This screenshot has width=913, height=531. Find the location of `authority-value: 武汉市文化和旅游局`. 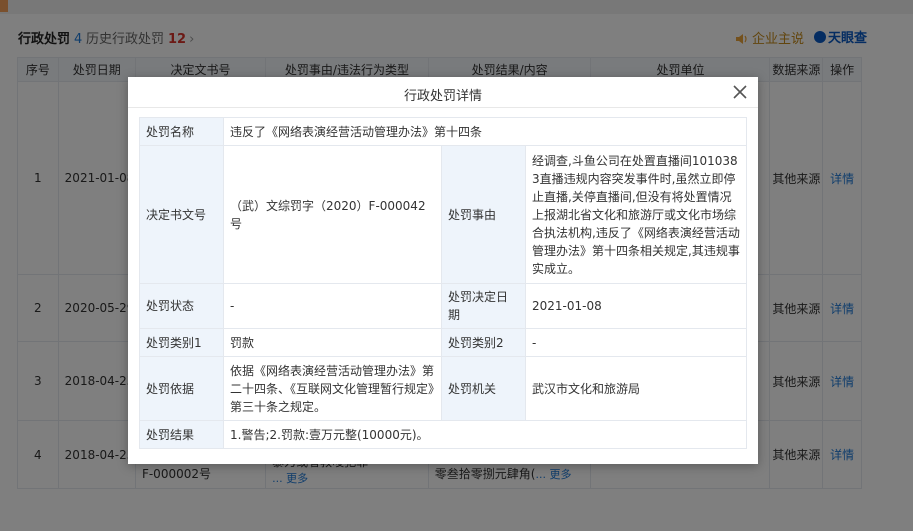

authority-value: 武汉市文化和旅游局 is located at coordinates (636, 388).